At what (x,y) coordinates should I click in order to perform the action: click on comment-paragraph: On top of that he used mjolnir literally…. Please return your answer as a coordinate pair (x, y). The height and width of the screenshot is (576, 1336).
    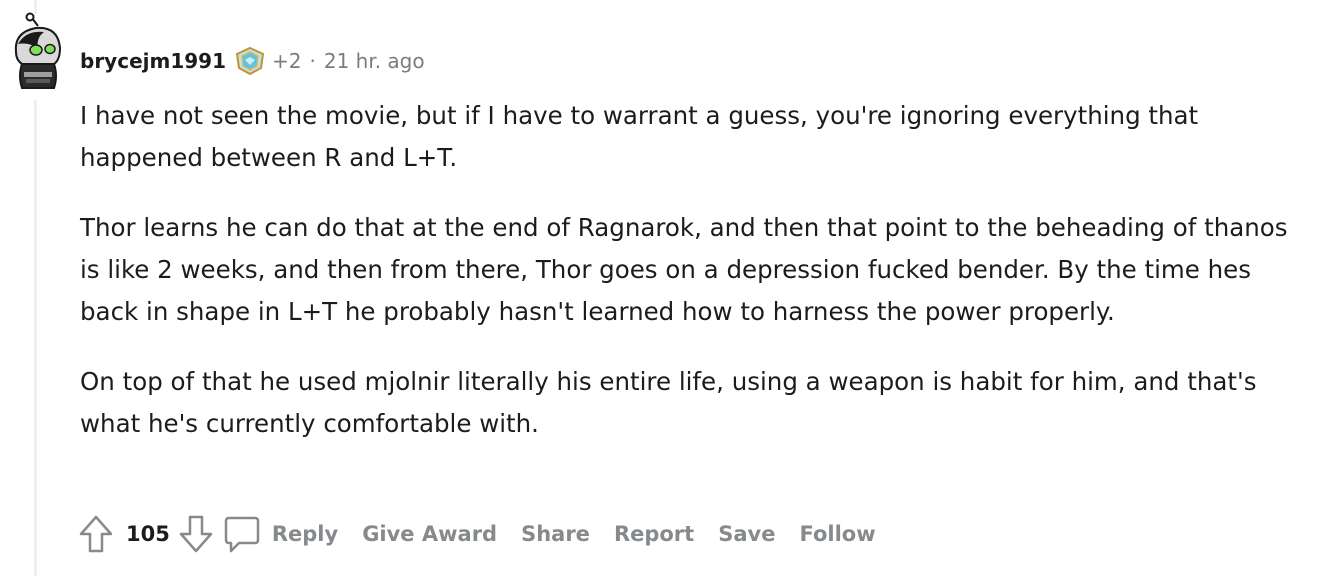
    Looking at the image, I should click on (668, 402).